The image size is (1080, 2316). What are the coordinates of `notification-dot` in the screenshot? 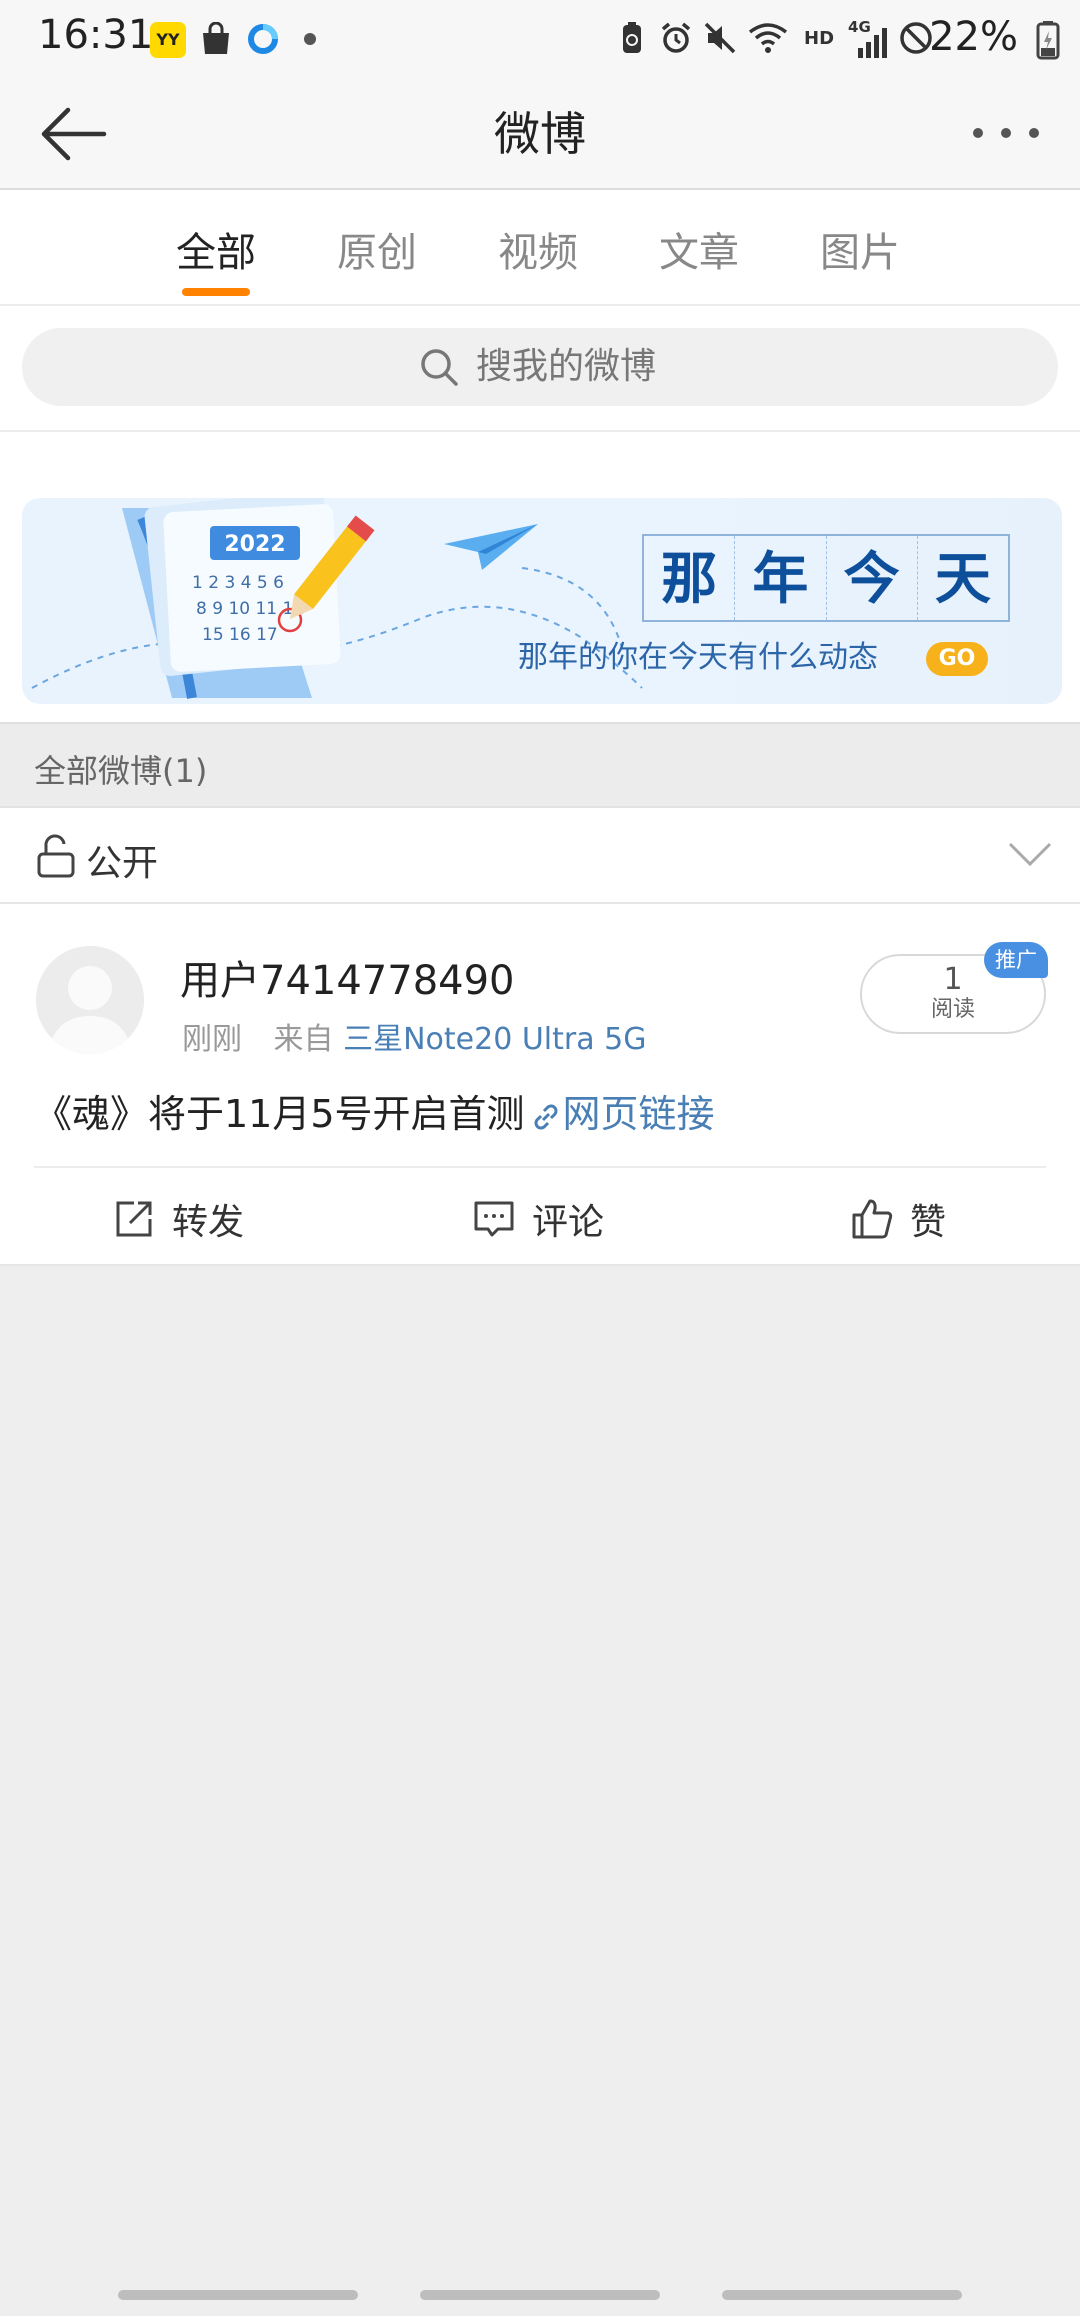 It's located at (310, 39).